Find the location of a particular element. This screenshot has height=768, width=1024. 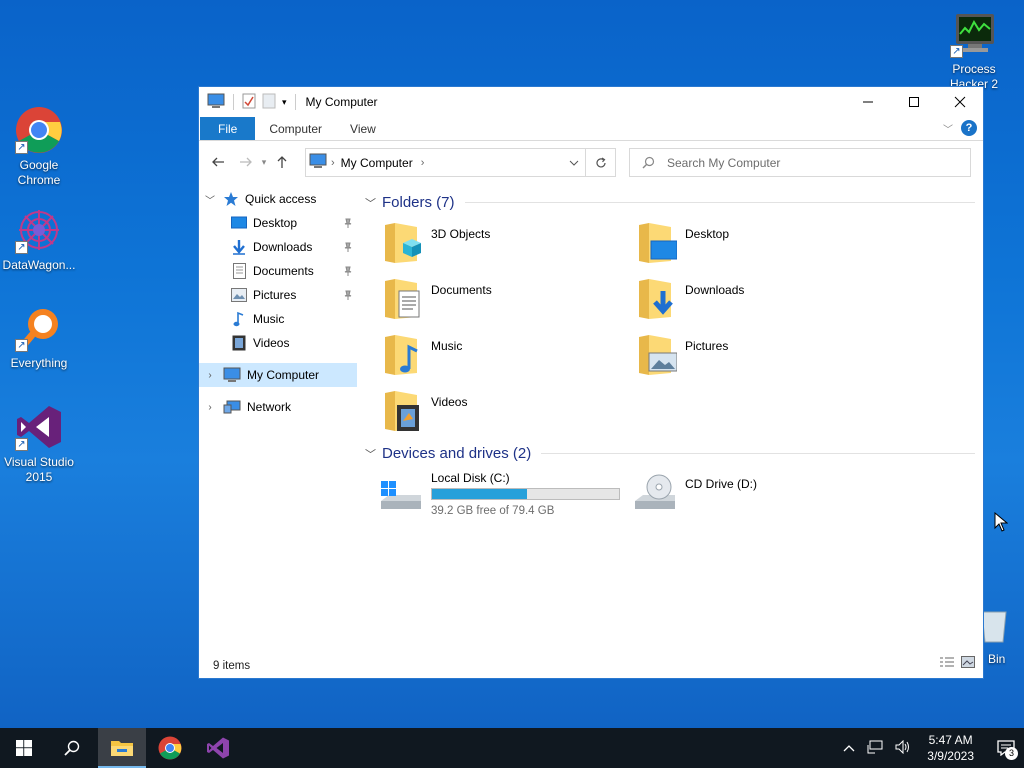

desktop-icon-process-hacker: ↗ Process Hacker 2 is located at coordinates (974, 51).